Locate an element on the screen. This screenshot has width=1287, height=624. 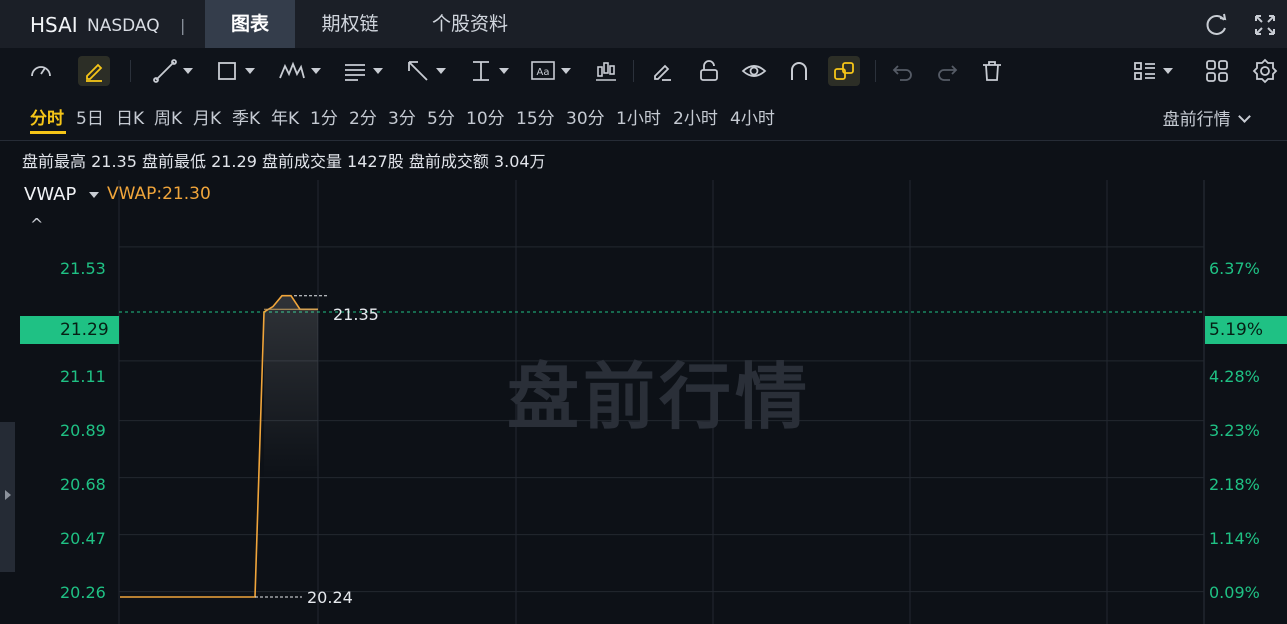
session-select-label: 盘前行情 is located at coordinates (1196, 120).